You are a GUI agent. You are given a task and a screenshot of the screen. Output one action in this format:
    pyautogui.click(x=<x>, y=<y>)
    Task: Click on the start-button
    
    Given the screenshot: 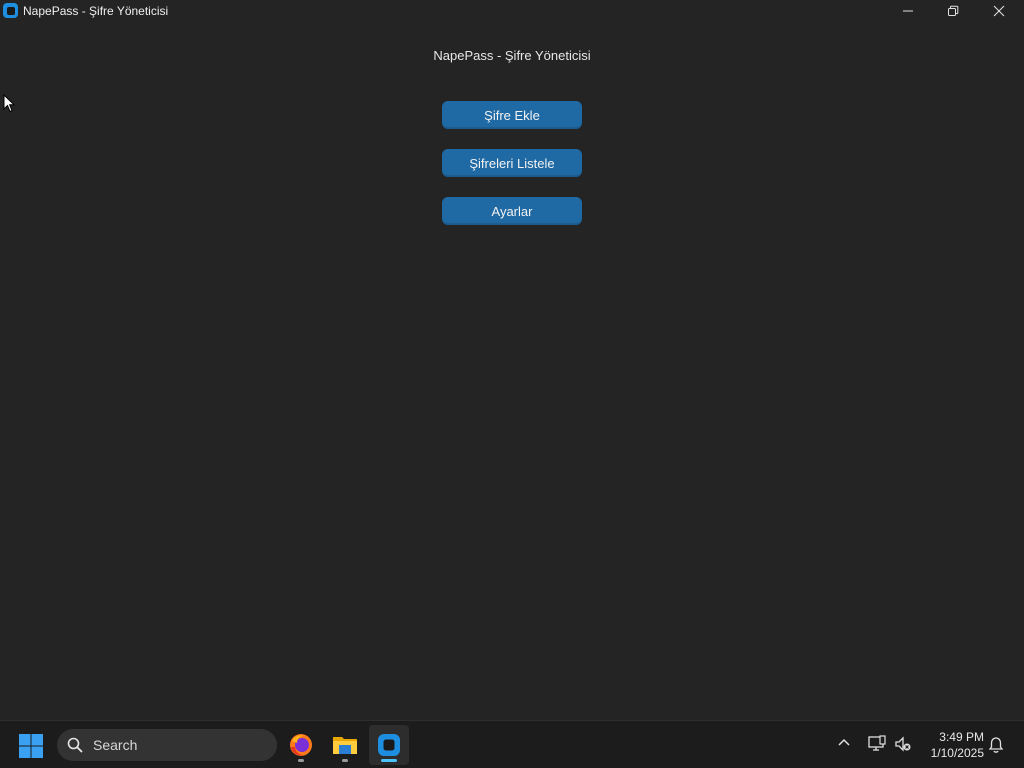 What is the action you would take?
    pyautogui.click(x=31, y=746)
    